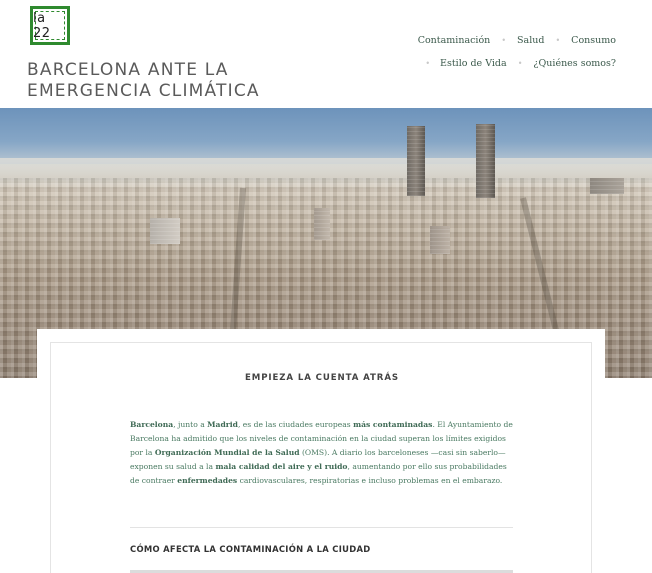 The height and width of the screenshot is (573, 652). What do you see at coordinates (250, 549) in the screenshot?
I see `article-subheading: CÓMO AFECTA LA CONTAMINACIÓN A LA CIUDAD` at bounding box center [250, 549].